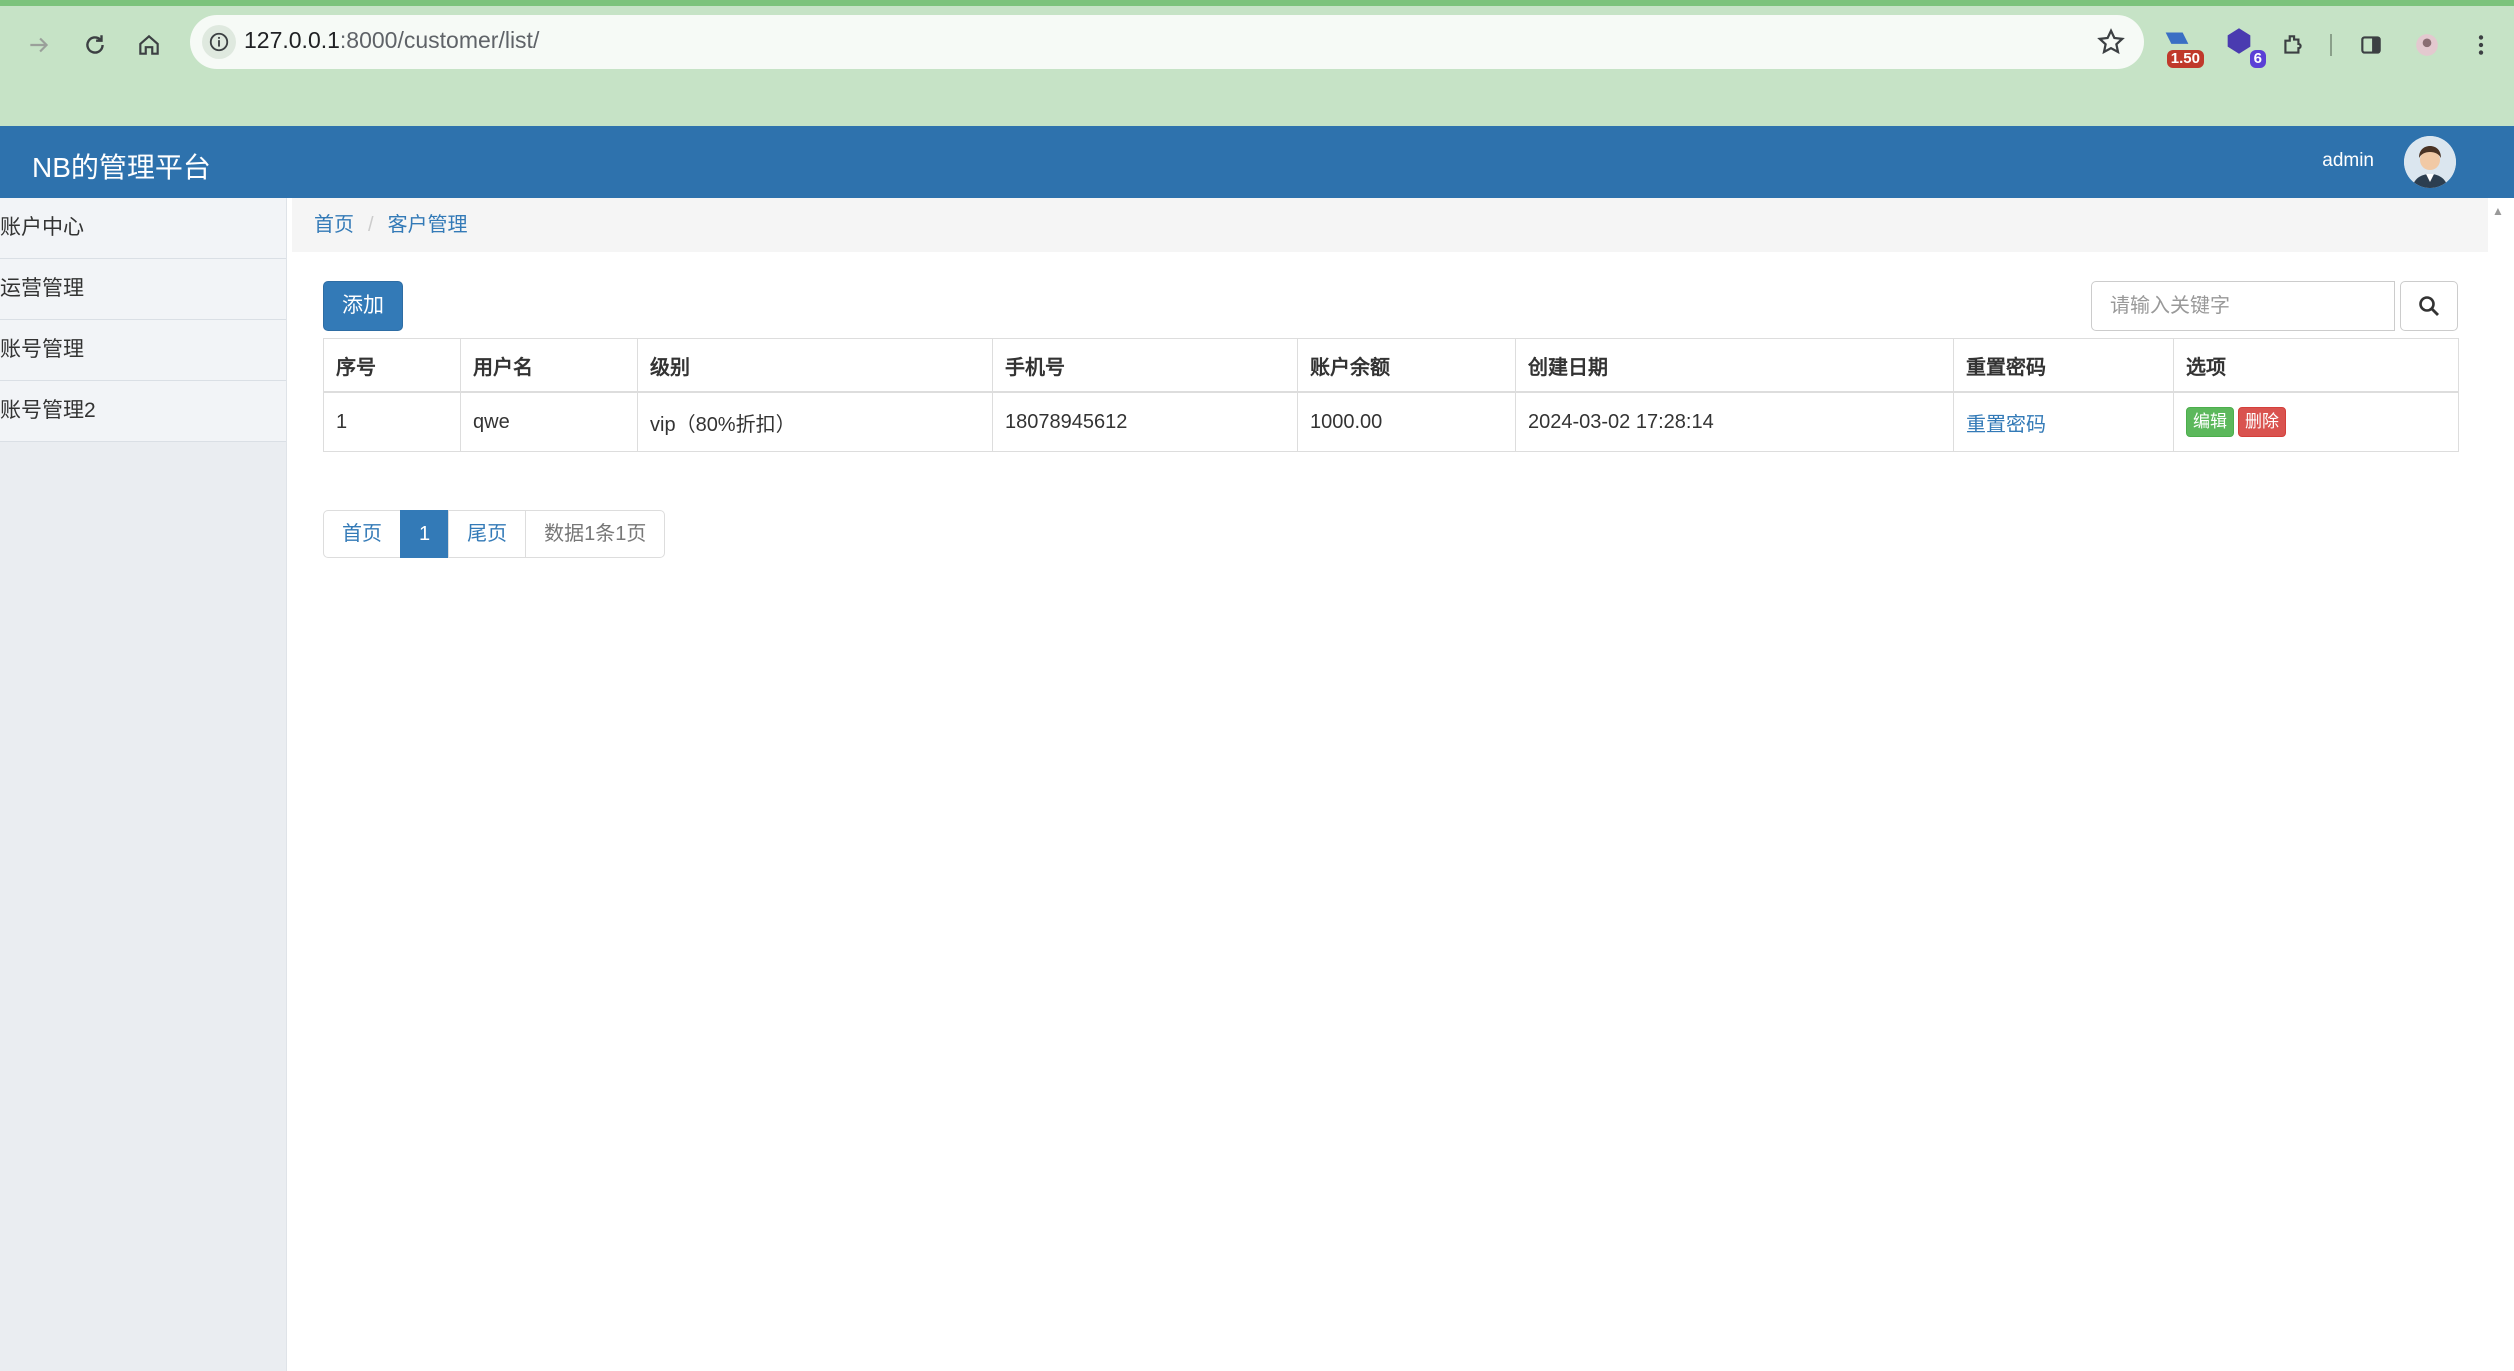 This screenshot has height=1371, width=2514. I want to click on cell-level: vip（80%折扣）, so click(815, 421).